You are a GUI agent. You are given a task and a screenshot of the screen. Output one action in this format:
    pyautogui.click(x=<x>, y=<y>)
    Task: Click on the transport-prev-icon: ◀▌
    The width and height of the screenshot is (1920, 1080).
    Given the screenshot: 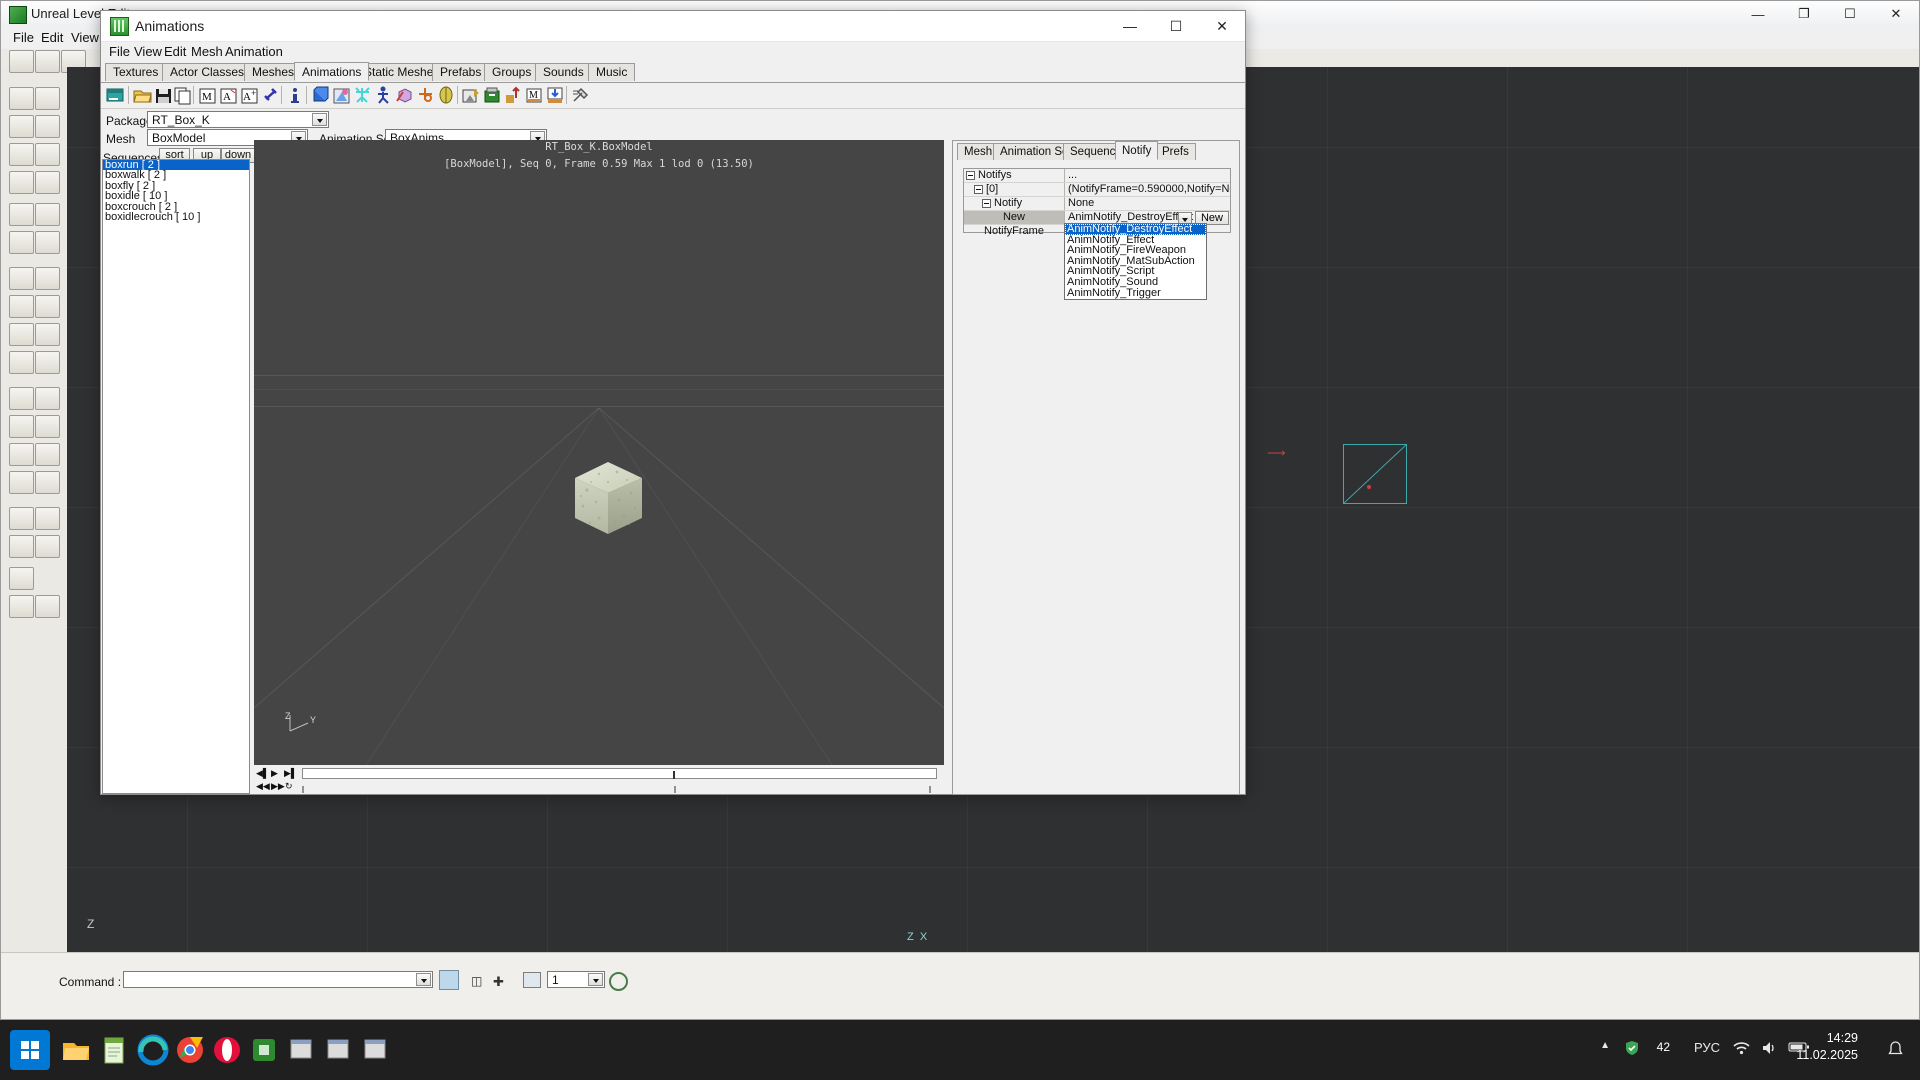 What is the action you would take?
    pyautogui.click(x=262, y=773)
    